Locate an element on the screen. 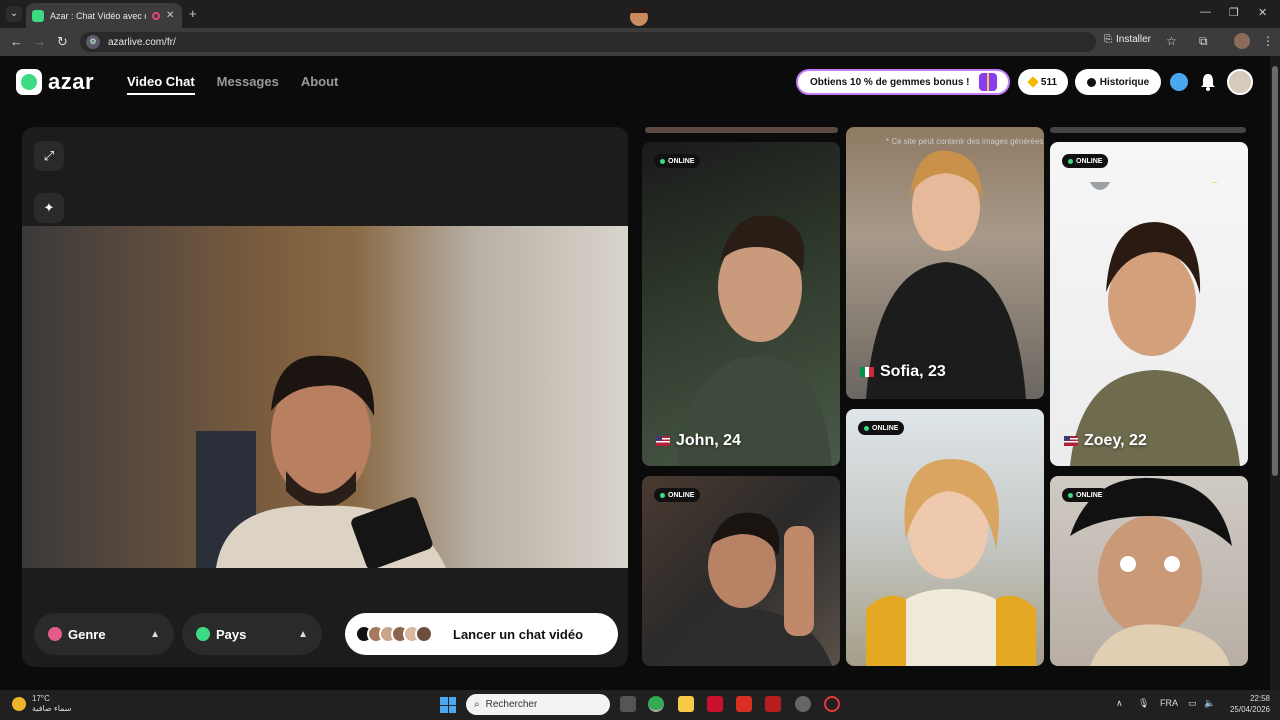 Image resolution: width=1280 pixels, height=720 pixels. profile-photo-sofia is located at coordinates (946, 274).